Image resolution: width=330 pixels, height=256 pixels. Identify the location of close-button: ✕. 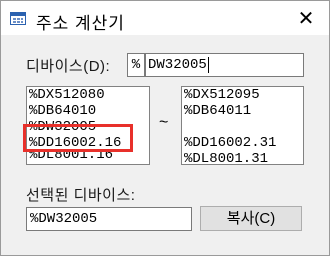
(306, 19).